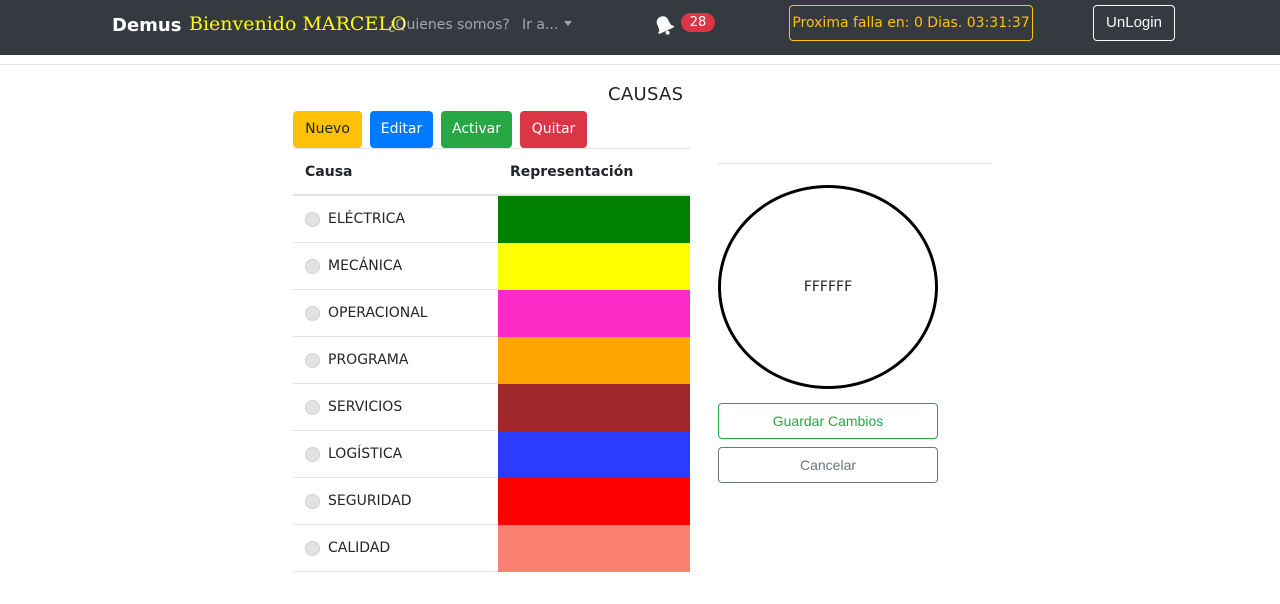 The width and height of the screenshot is (1280, 604). I want to click on brand-logo: Demus, so click(146, 25).